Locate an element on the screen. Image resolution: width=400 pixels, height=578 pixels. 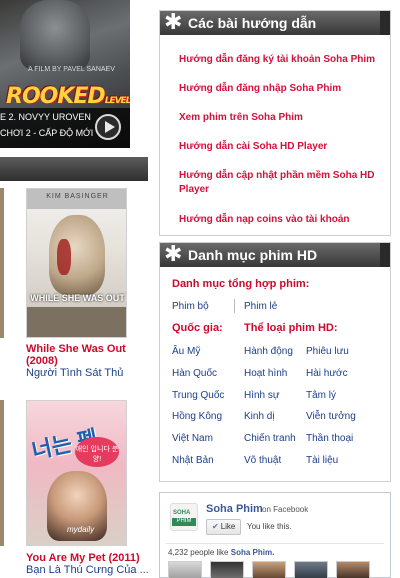
you-like-text: You like this. is located at coordinates (269, 526).